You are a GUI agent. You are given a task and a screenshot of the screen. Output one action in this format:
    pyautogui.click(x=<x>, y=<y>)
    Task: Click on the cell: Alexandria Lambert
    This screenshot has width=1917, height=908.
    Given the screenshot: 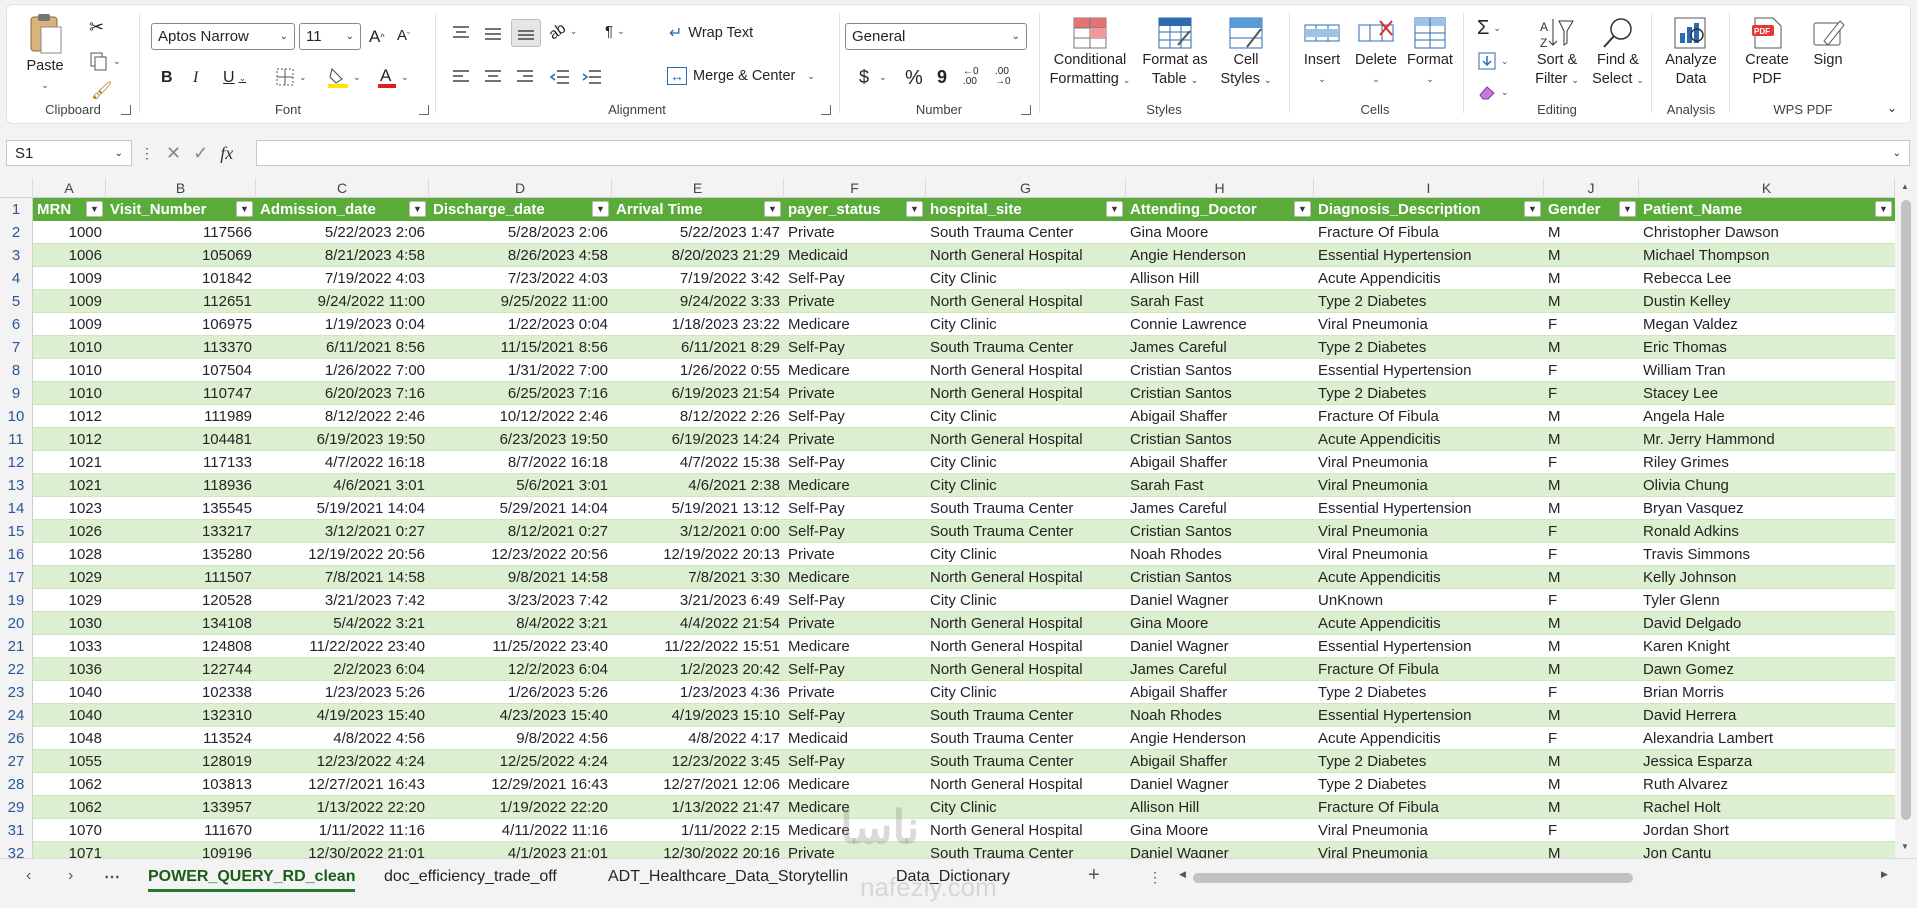 What is the action you would take?
    pyautogui.click(x=1767, y=738)
    